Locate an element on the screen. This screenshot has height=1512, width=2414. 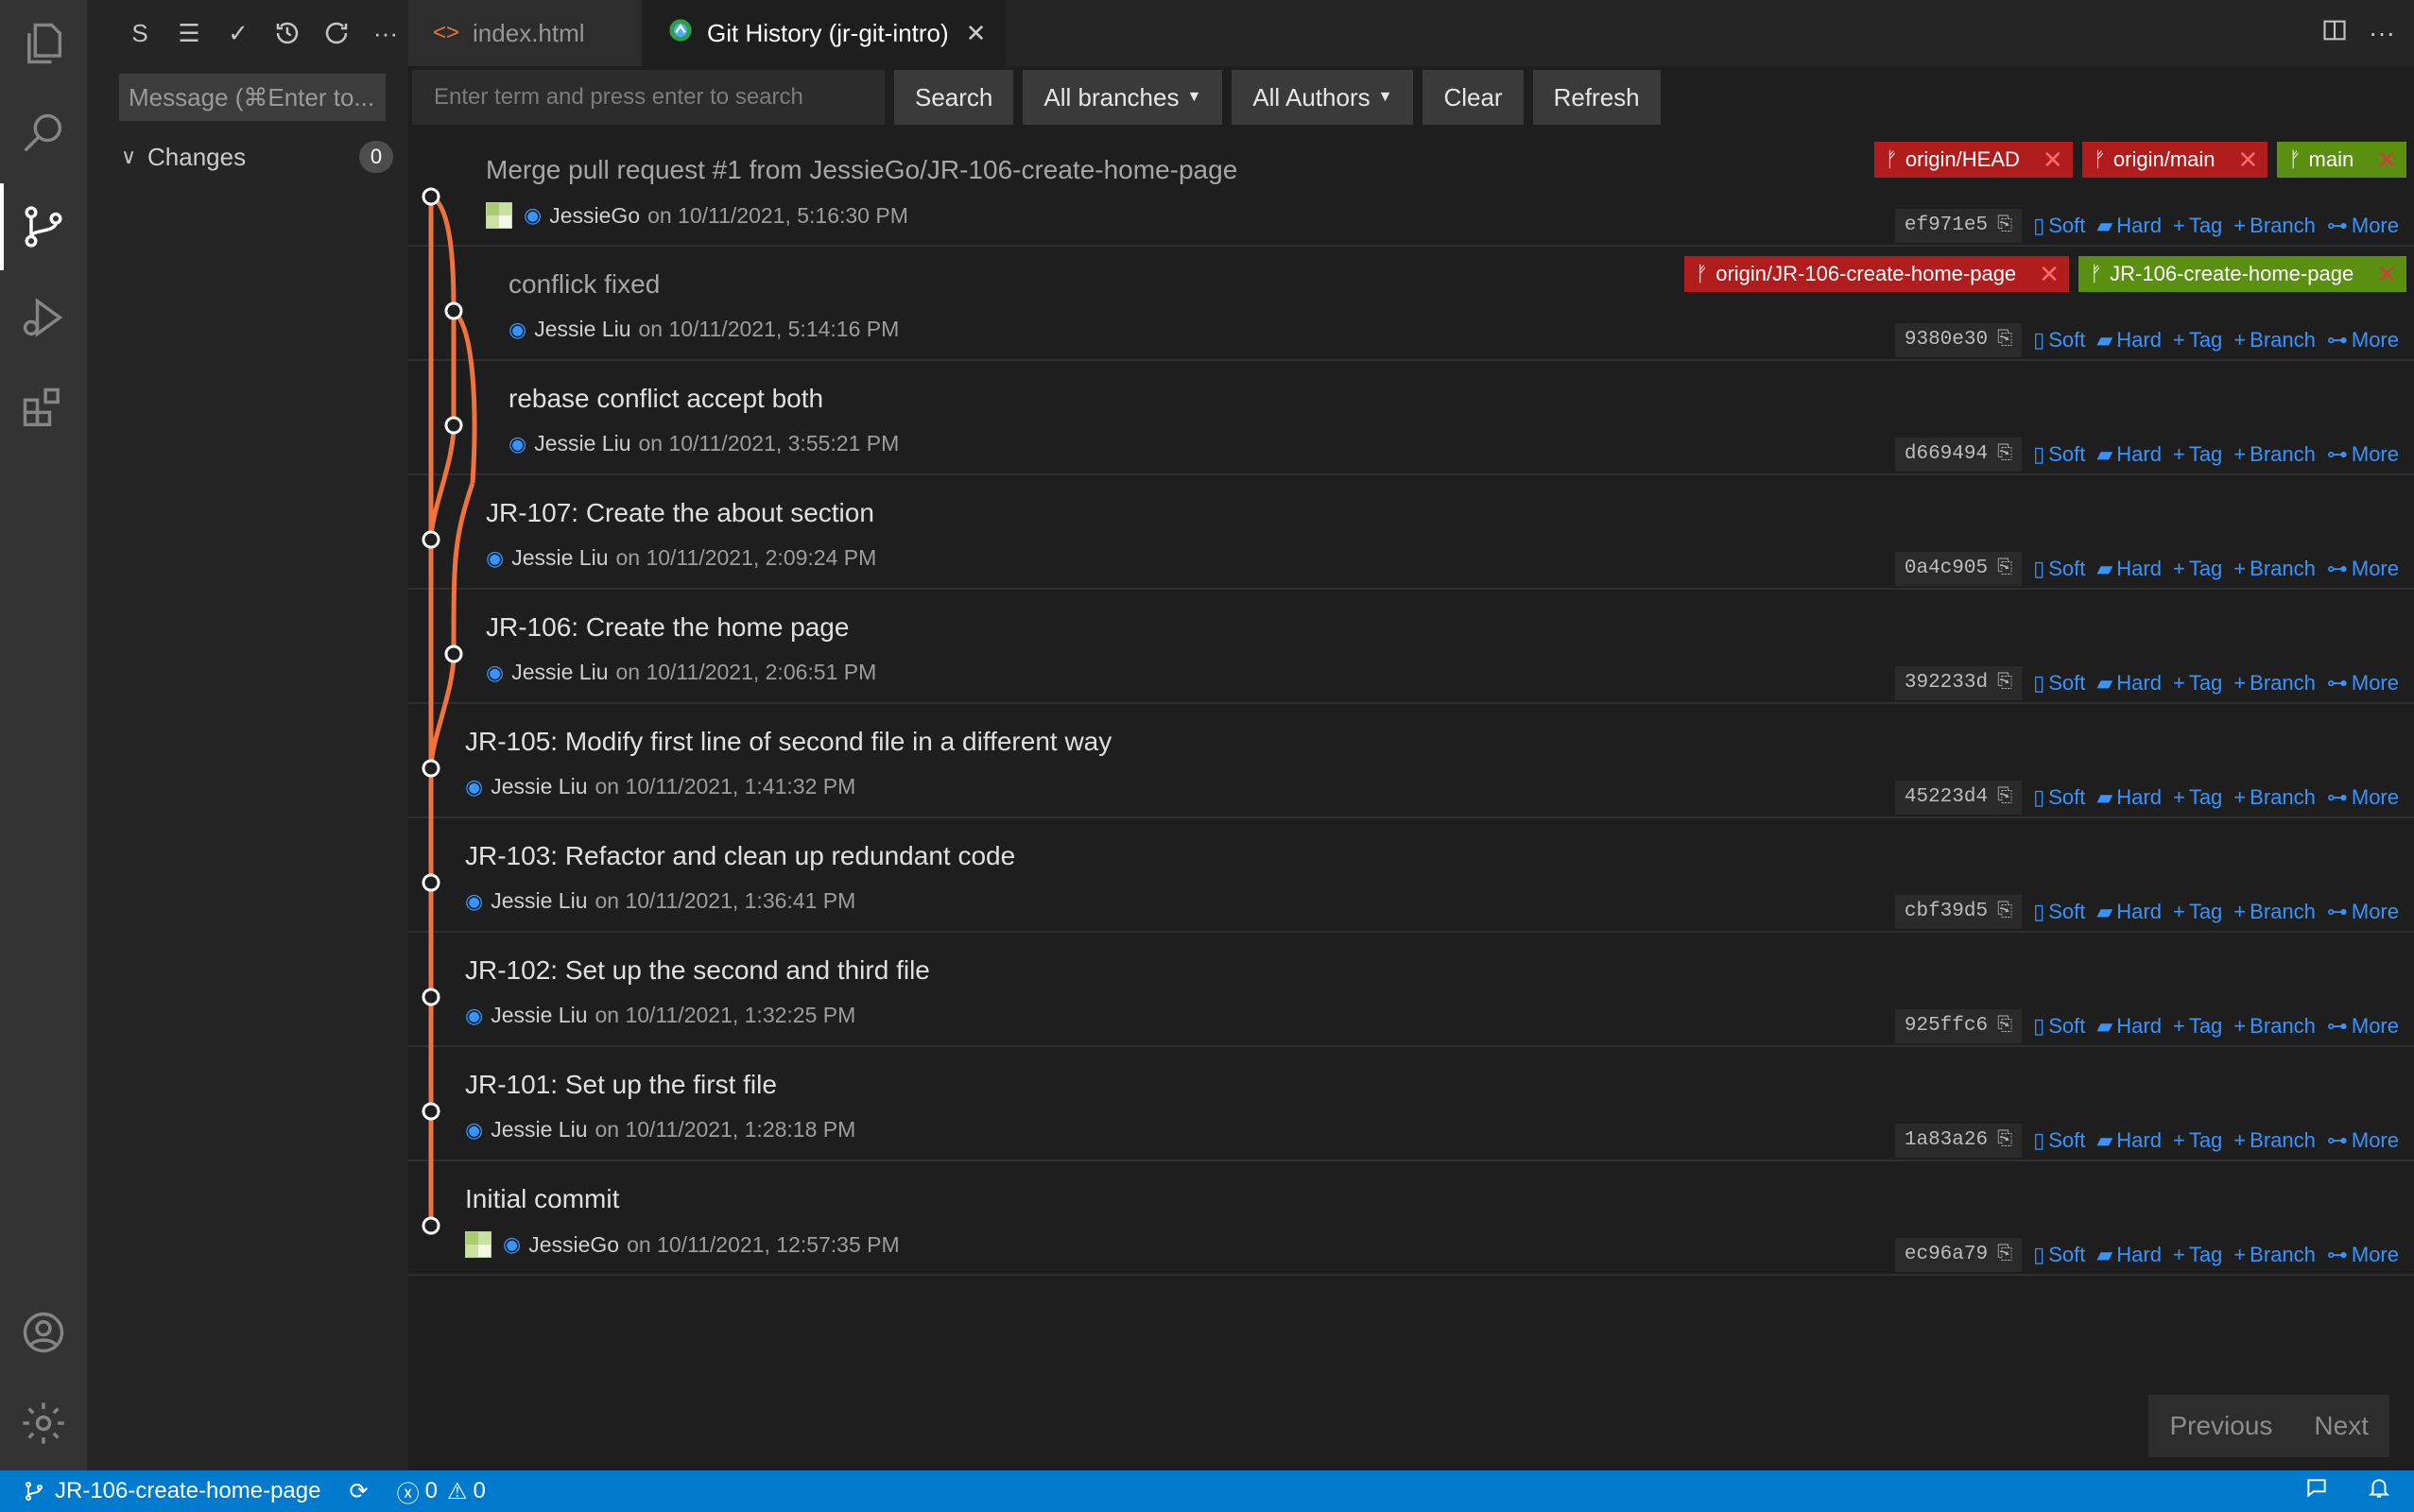
changes-group: ∨ Changes 0 is located at coordinates (251, 157).